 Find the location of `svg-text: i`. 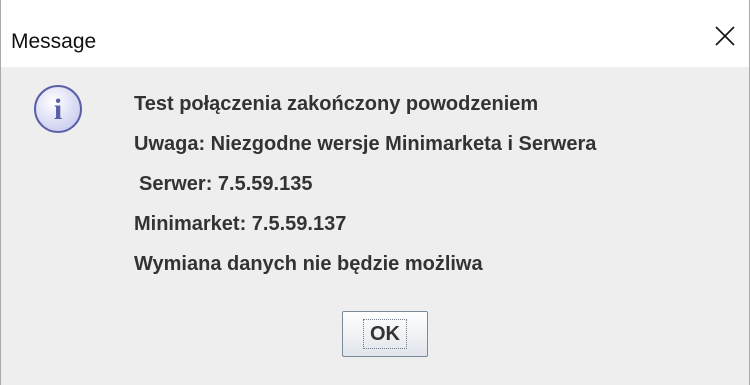

svg-text: i is located at coordinates (58, 109).